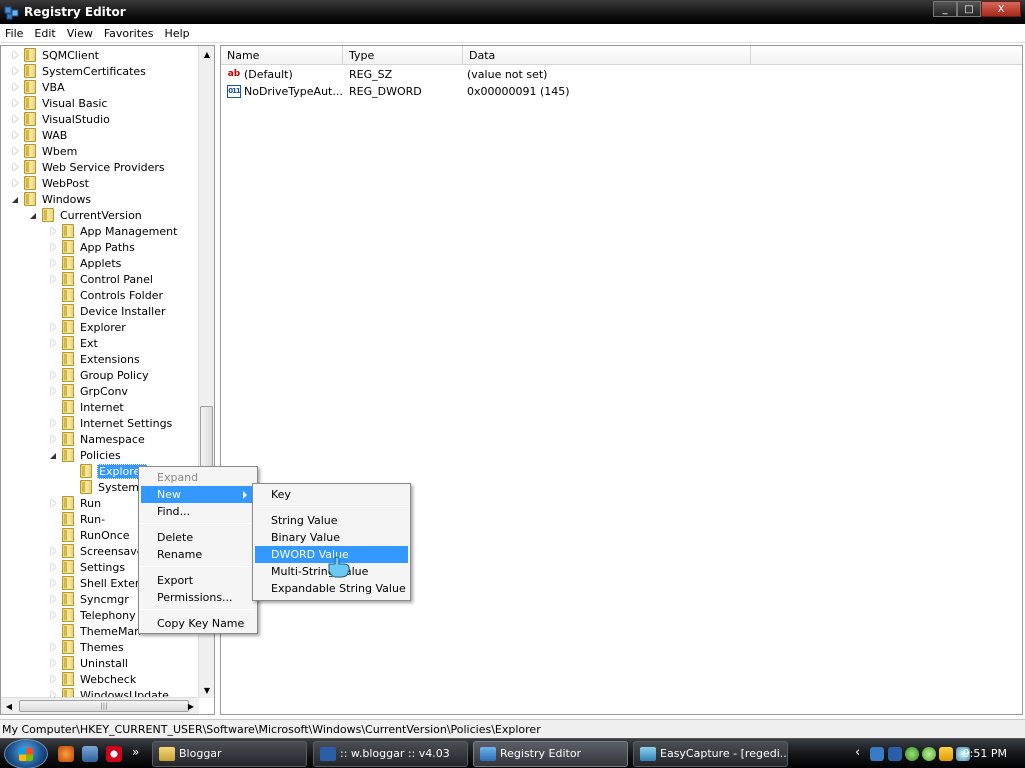  What do you see at coordinates (87, 407) in the screenshot?
I see `tree-item: Internet` at bounding box center [87, 407].